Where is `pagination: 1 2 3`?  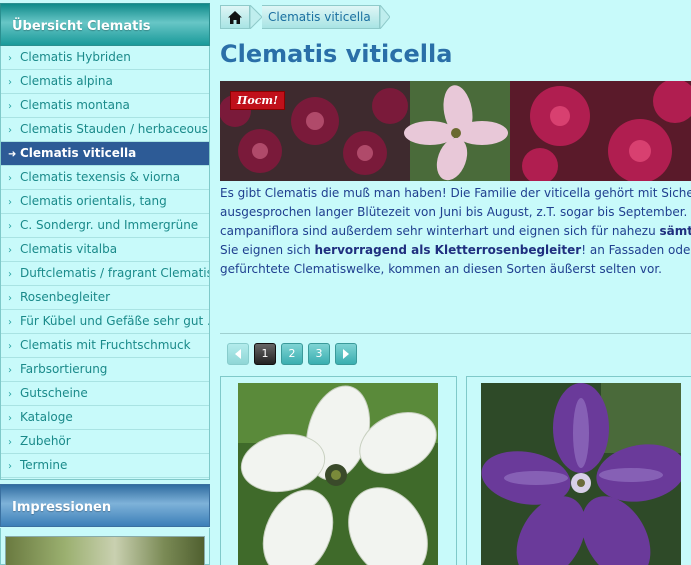
pagination: 1 2 3 is located at coordinates (292, 354).